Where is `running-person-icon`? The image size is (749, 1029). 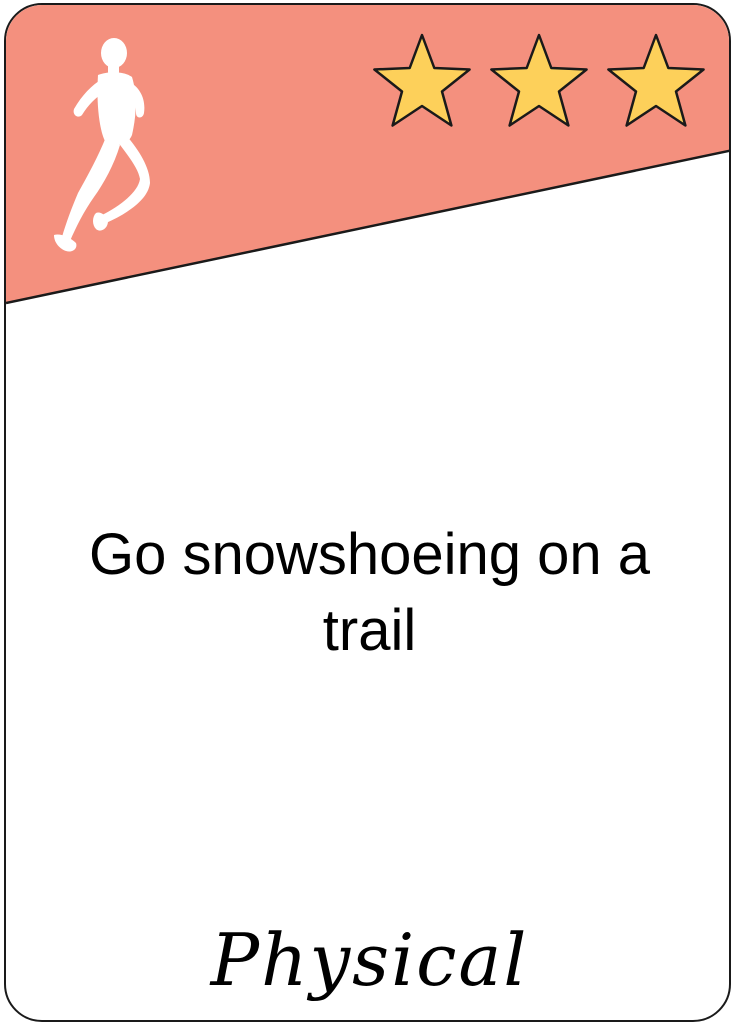
running-person-icon is located at coordinates (102, 145).